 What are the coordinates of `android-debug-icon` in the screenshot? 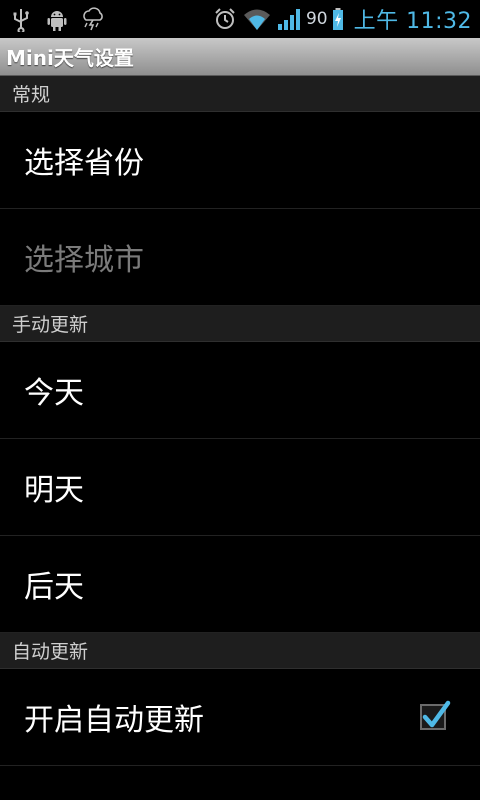 It's located at (57, 19).